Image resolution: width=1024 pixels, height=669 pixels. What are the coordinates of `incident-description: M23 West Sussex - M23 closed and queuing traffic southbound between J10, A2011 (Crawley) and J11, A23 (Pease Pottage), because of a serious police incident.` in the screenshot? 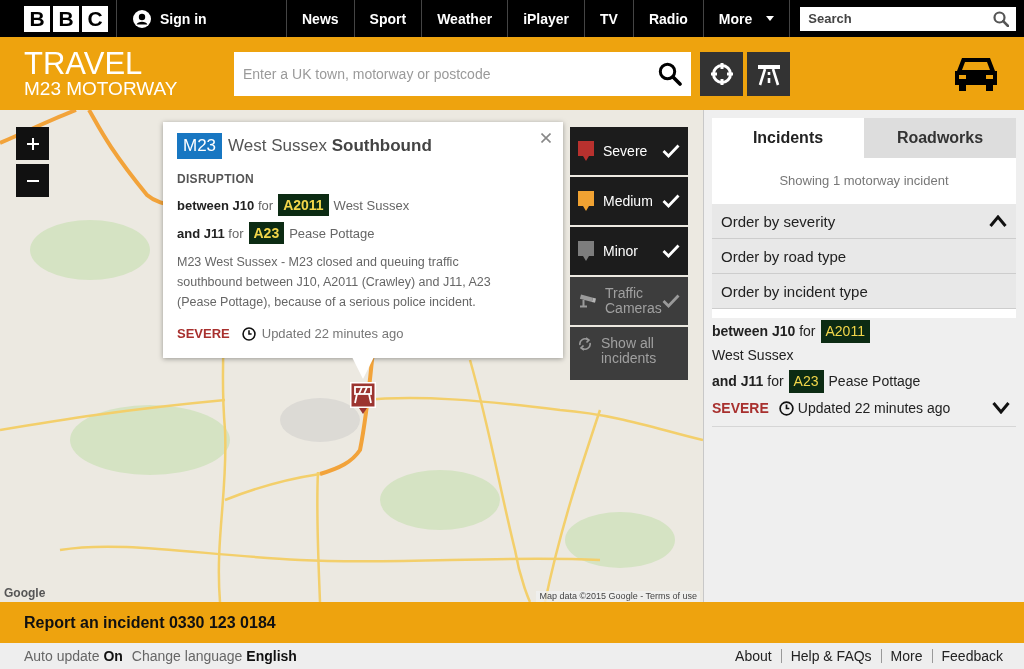 It's located at (334, 282).